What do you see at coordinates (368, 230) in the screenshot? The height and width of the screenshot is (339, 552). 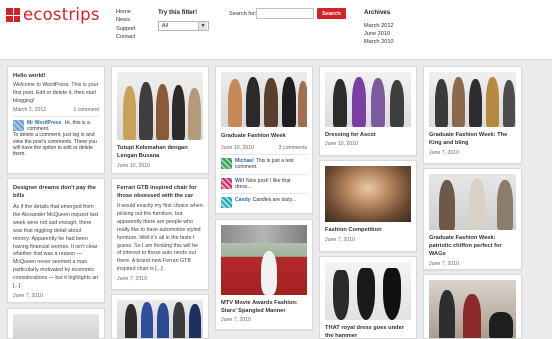 I see `post-title: Fashion Competition` at bounding box center [368, 230].